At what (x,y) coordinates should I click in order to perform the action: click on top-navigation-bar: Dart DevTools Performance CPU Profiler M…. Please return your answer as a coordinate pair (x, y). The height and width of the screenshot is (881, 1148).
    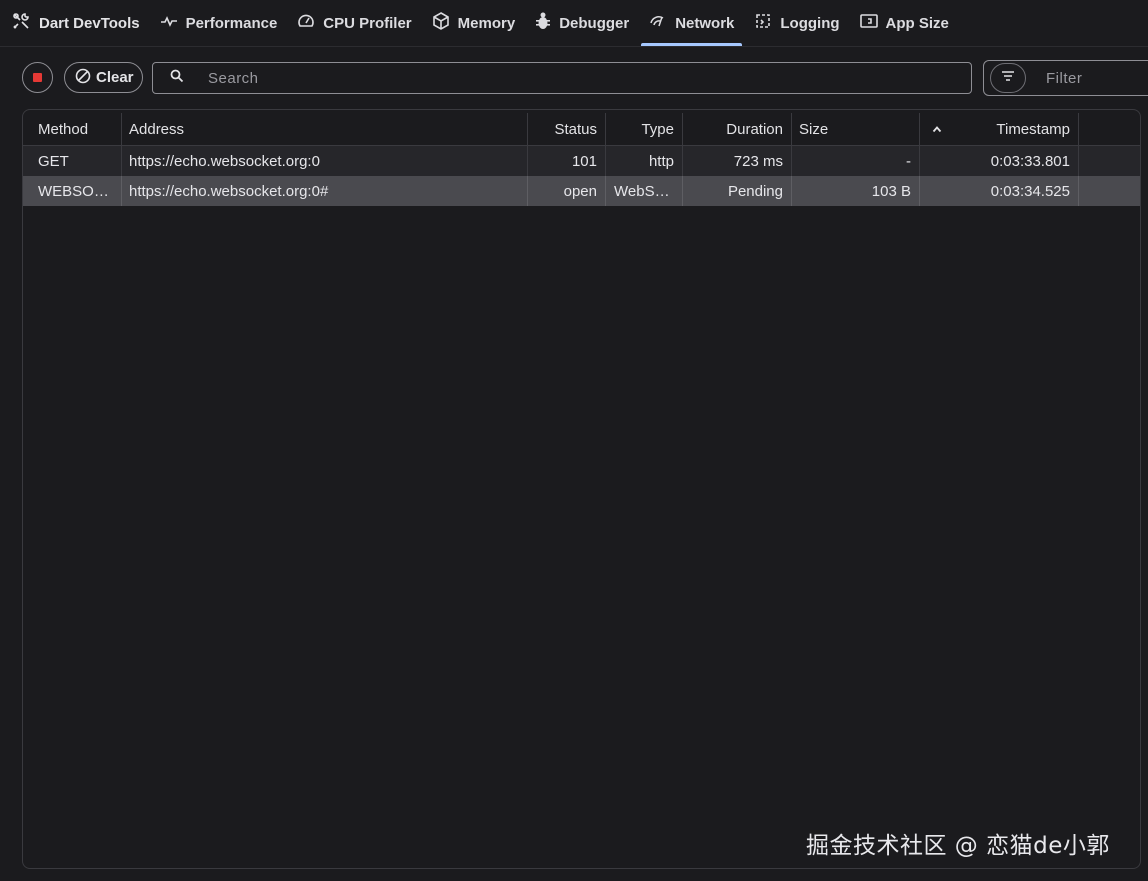
    Looking at the image, I should click on (574, 23).